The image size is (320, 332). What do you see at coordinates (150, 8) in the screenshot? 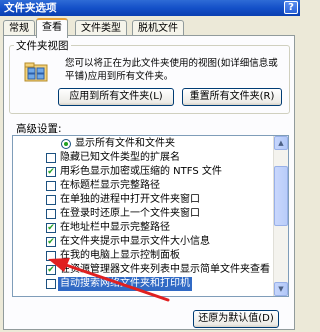
I see `window-titlebar: 文件夹选项 ?` at bounding box center [150, 8].